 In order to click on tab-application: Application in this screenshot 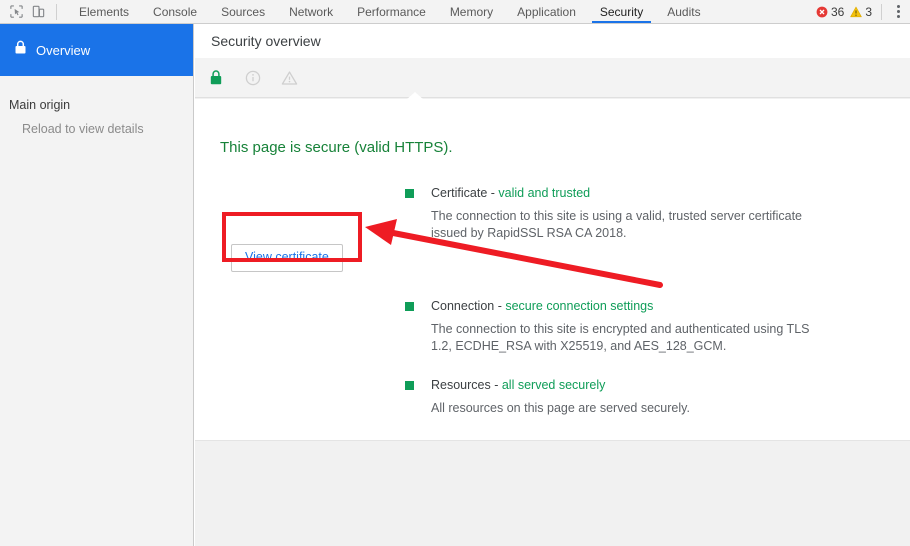, I will do `click(546, 11)`.